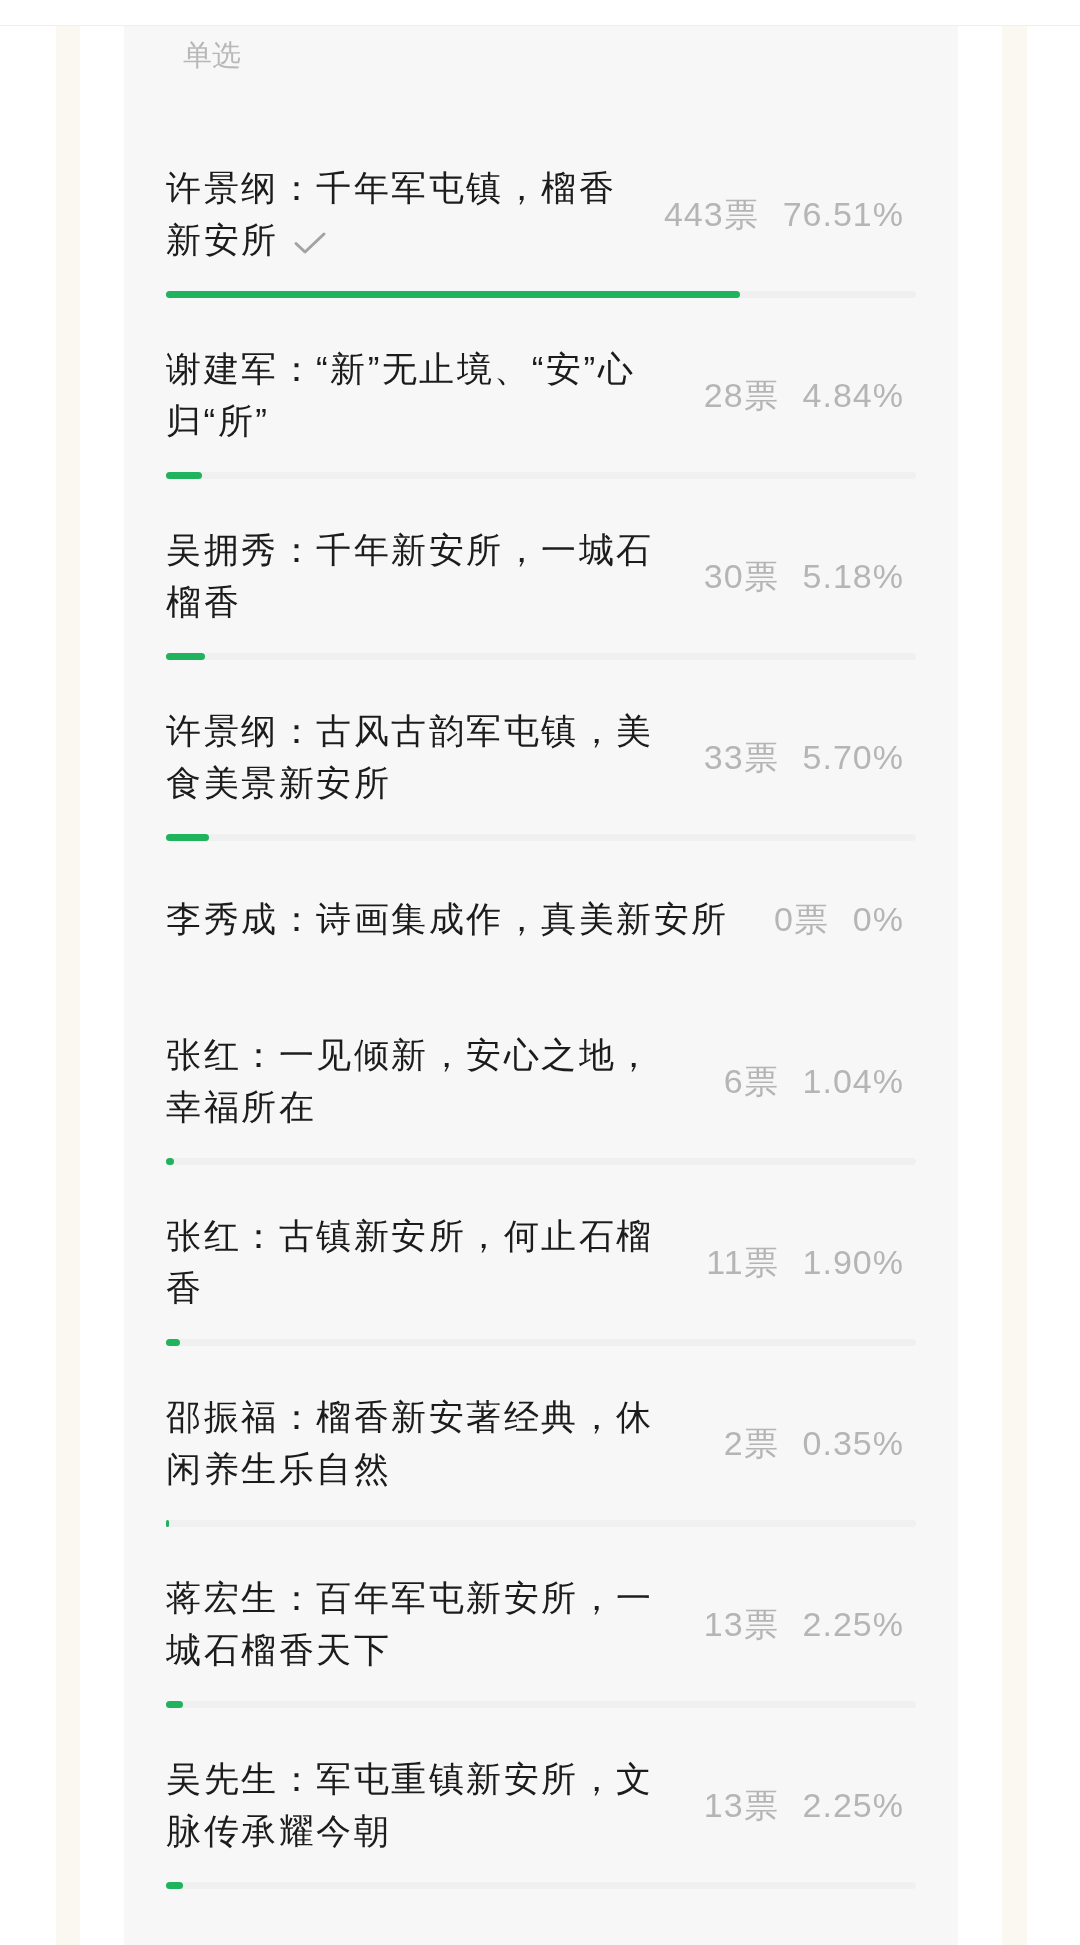 Image resolution: width=1080 pixels, height=1945 pixels. Describe the element at coordinates (742, 1262) in the screenshot. I see `vote-count: 11票` at that location.